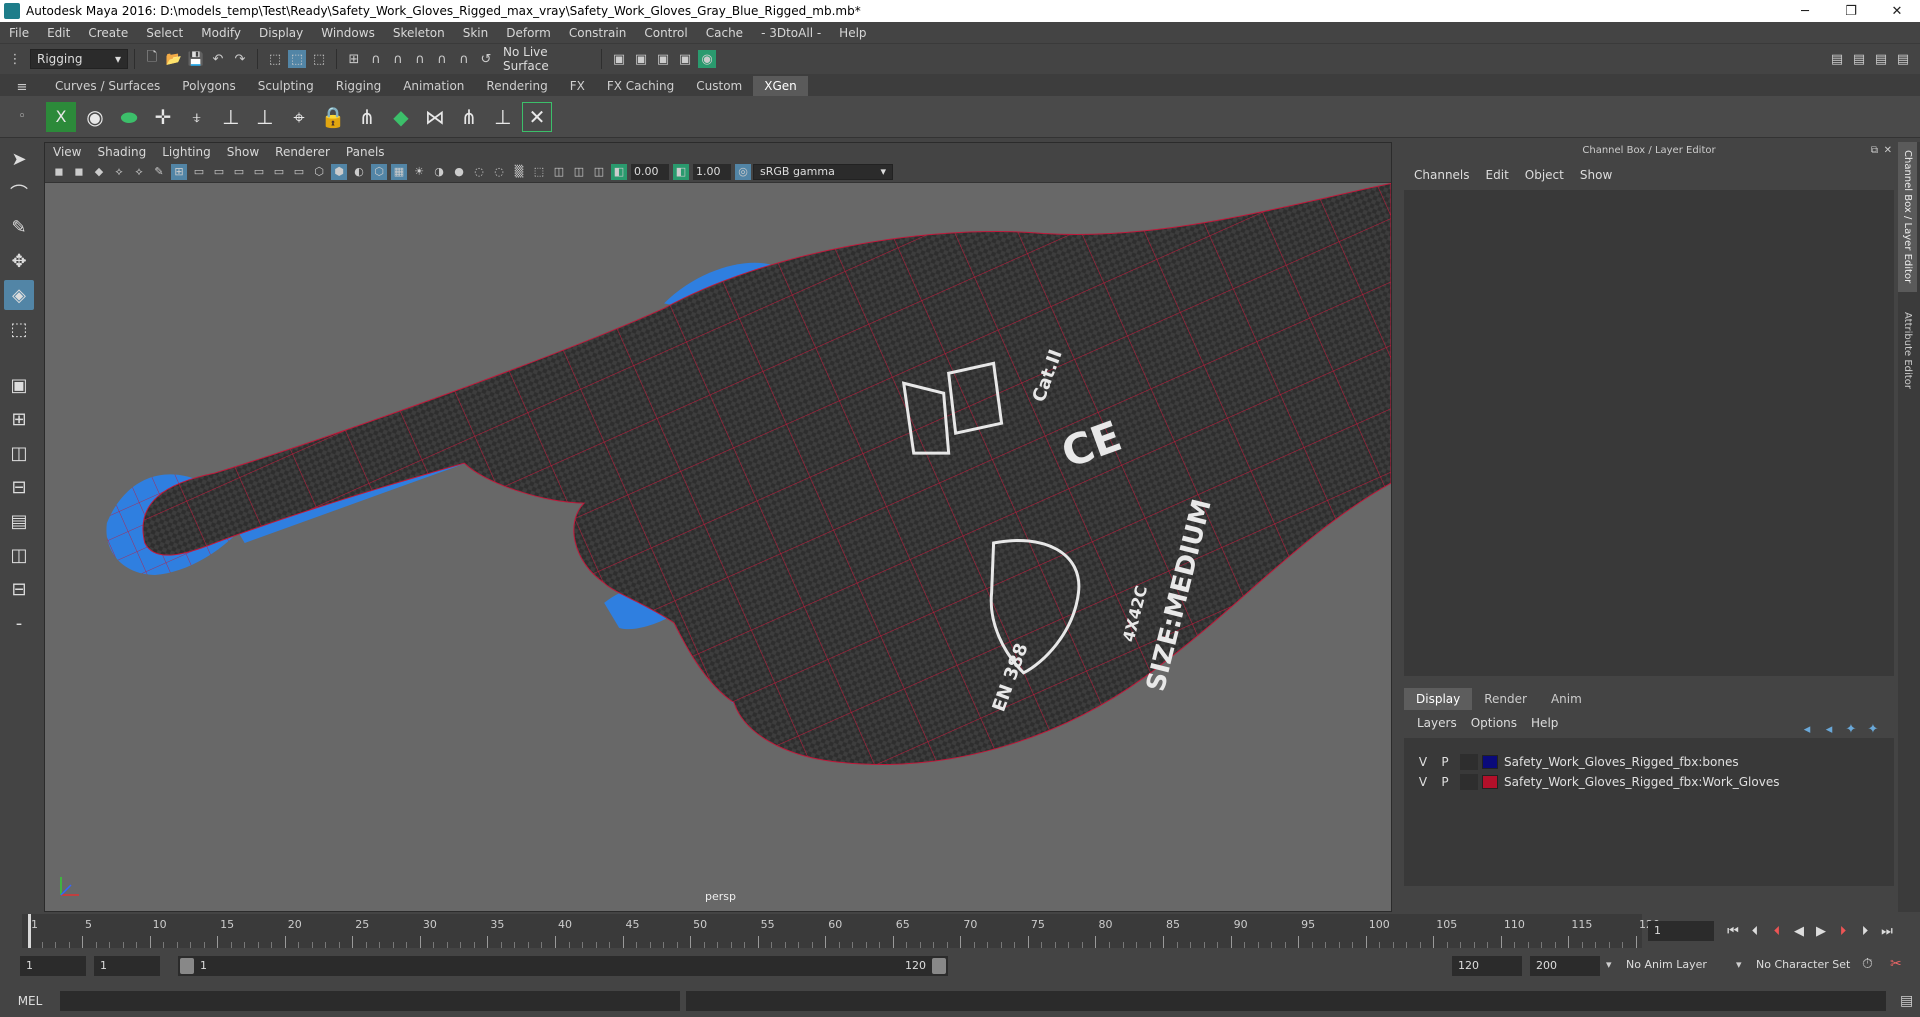 Image resolution: width=1920 pixels, height=1017 pixels. What do you see at coordinates (221, 33) in the screenshot?
I see `menu-modify: Modify` at bounding box center [221, 33].